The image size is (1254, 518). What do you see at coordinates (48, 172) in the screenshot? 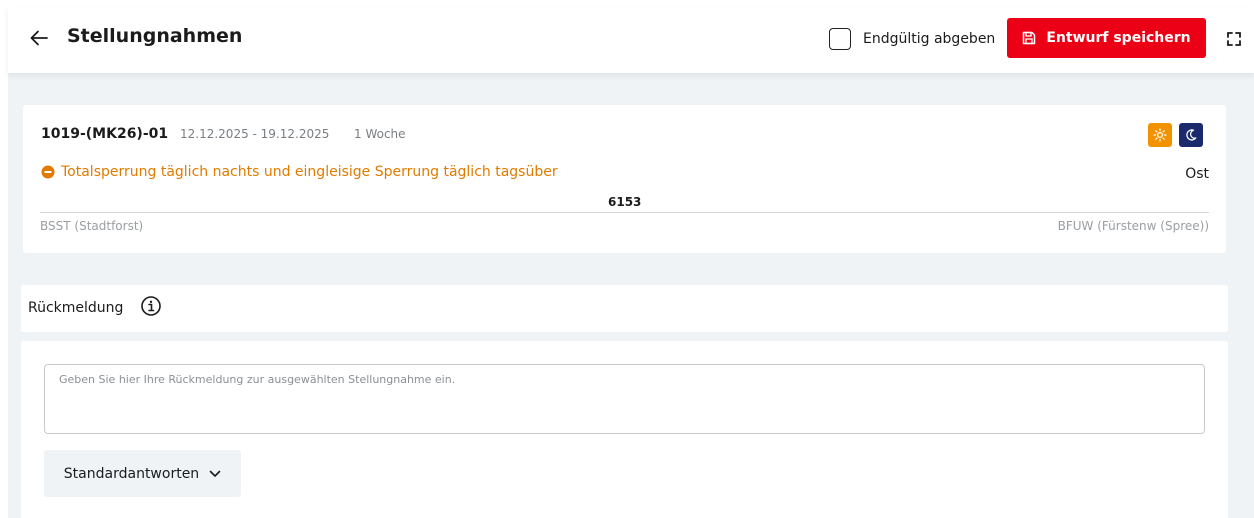
I see `minus-circle-icon` at bounding box center [48, 172].